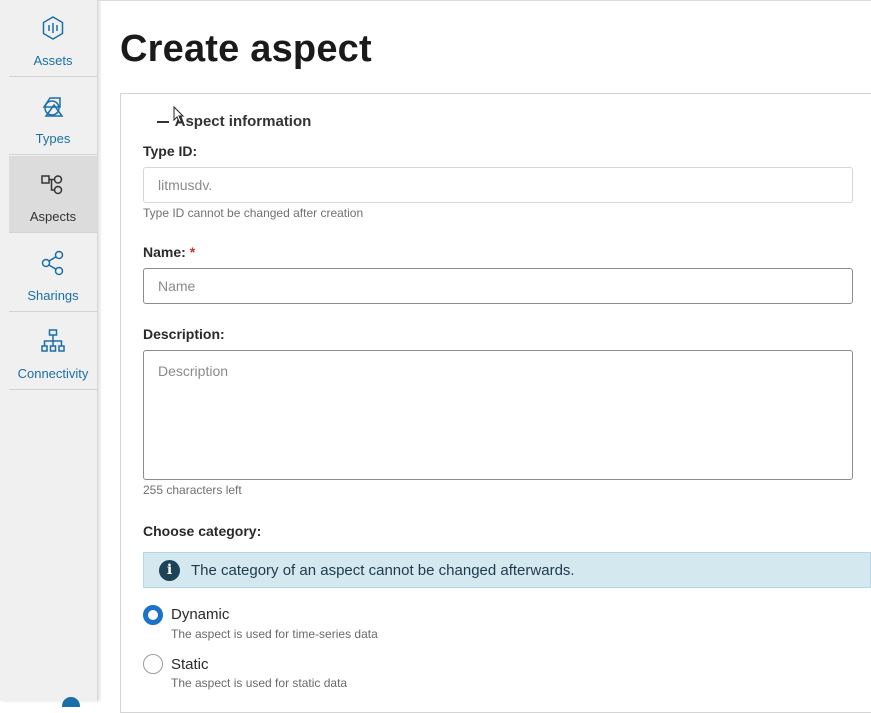 The width and height of the screenshot is (871, 713). I want to click on radio-dynamic, so click(153, 615).